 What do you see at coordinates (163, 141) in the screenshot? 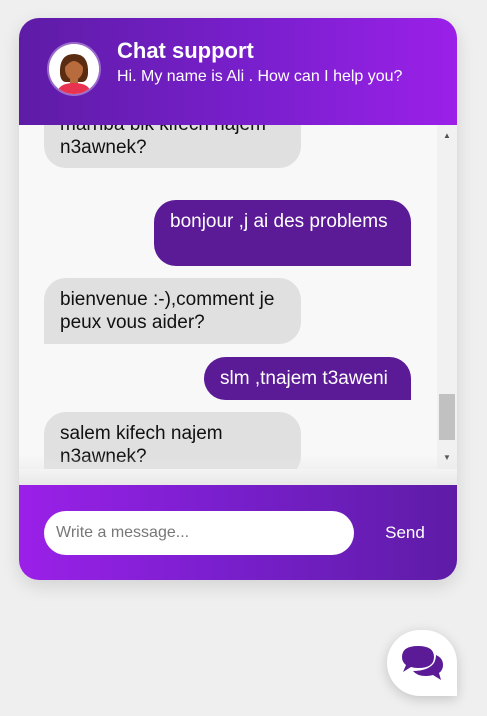
I see `message-text: marhba bik kifech najem n3awnek?` at bounding box center [163, 141].